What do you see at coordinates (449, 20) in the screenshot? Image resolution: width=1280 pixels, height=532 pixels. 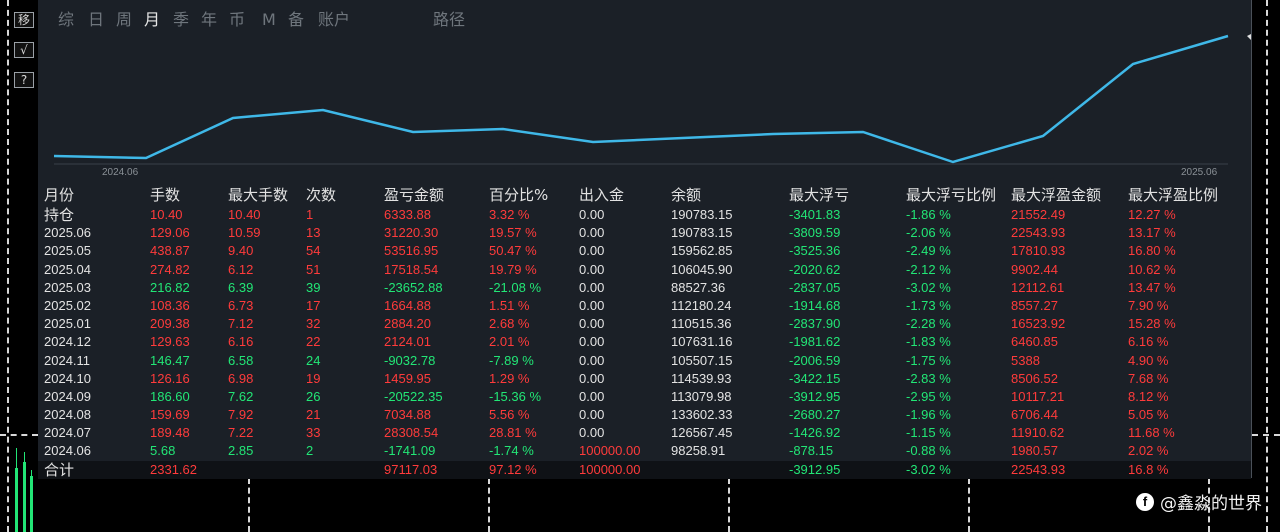 I see `tab-10: 路径` at bounding box center [449, 20].